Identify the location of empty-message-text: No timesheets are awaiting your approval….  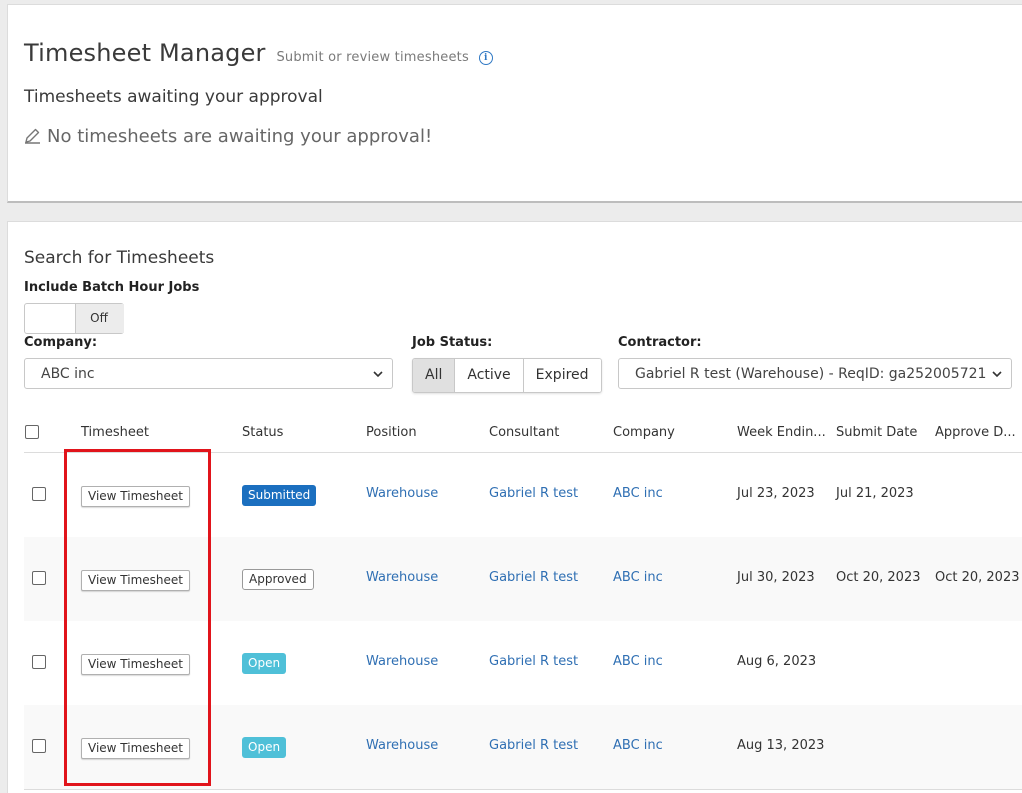
(240, 136).